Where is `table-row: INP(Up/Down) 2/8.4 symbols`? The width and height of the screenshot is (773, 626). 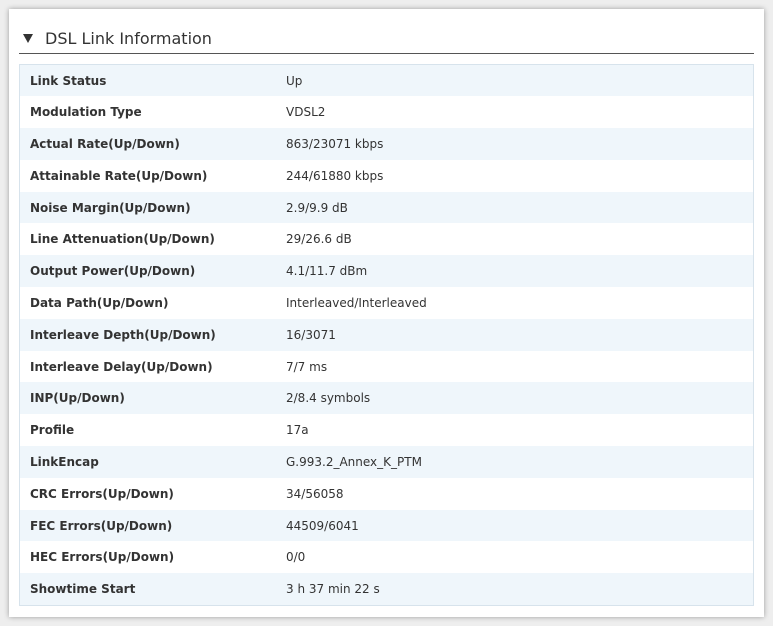 table-row: INP(Up/Down) 2/8.4 symbols is located at coordinates (386, 398).